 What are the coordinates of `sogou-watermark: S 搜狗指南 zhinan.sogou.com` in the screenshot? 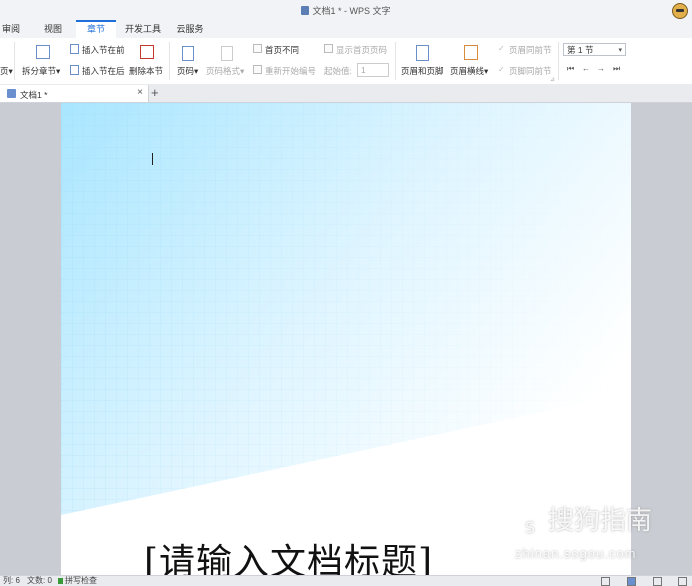 It's located at (583, 530).